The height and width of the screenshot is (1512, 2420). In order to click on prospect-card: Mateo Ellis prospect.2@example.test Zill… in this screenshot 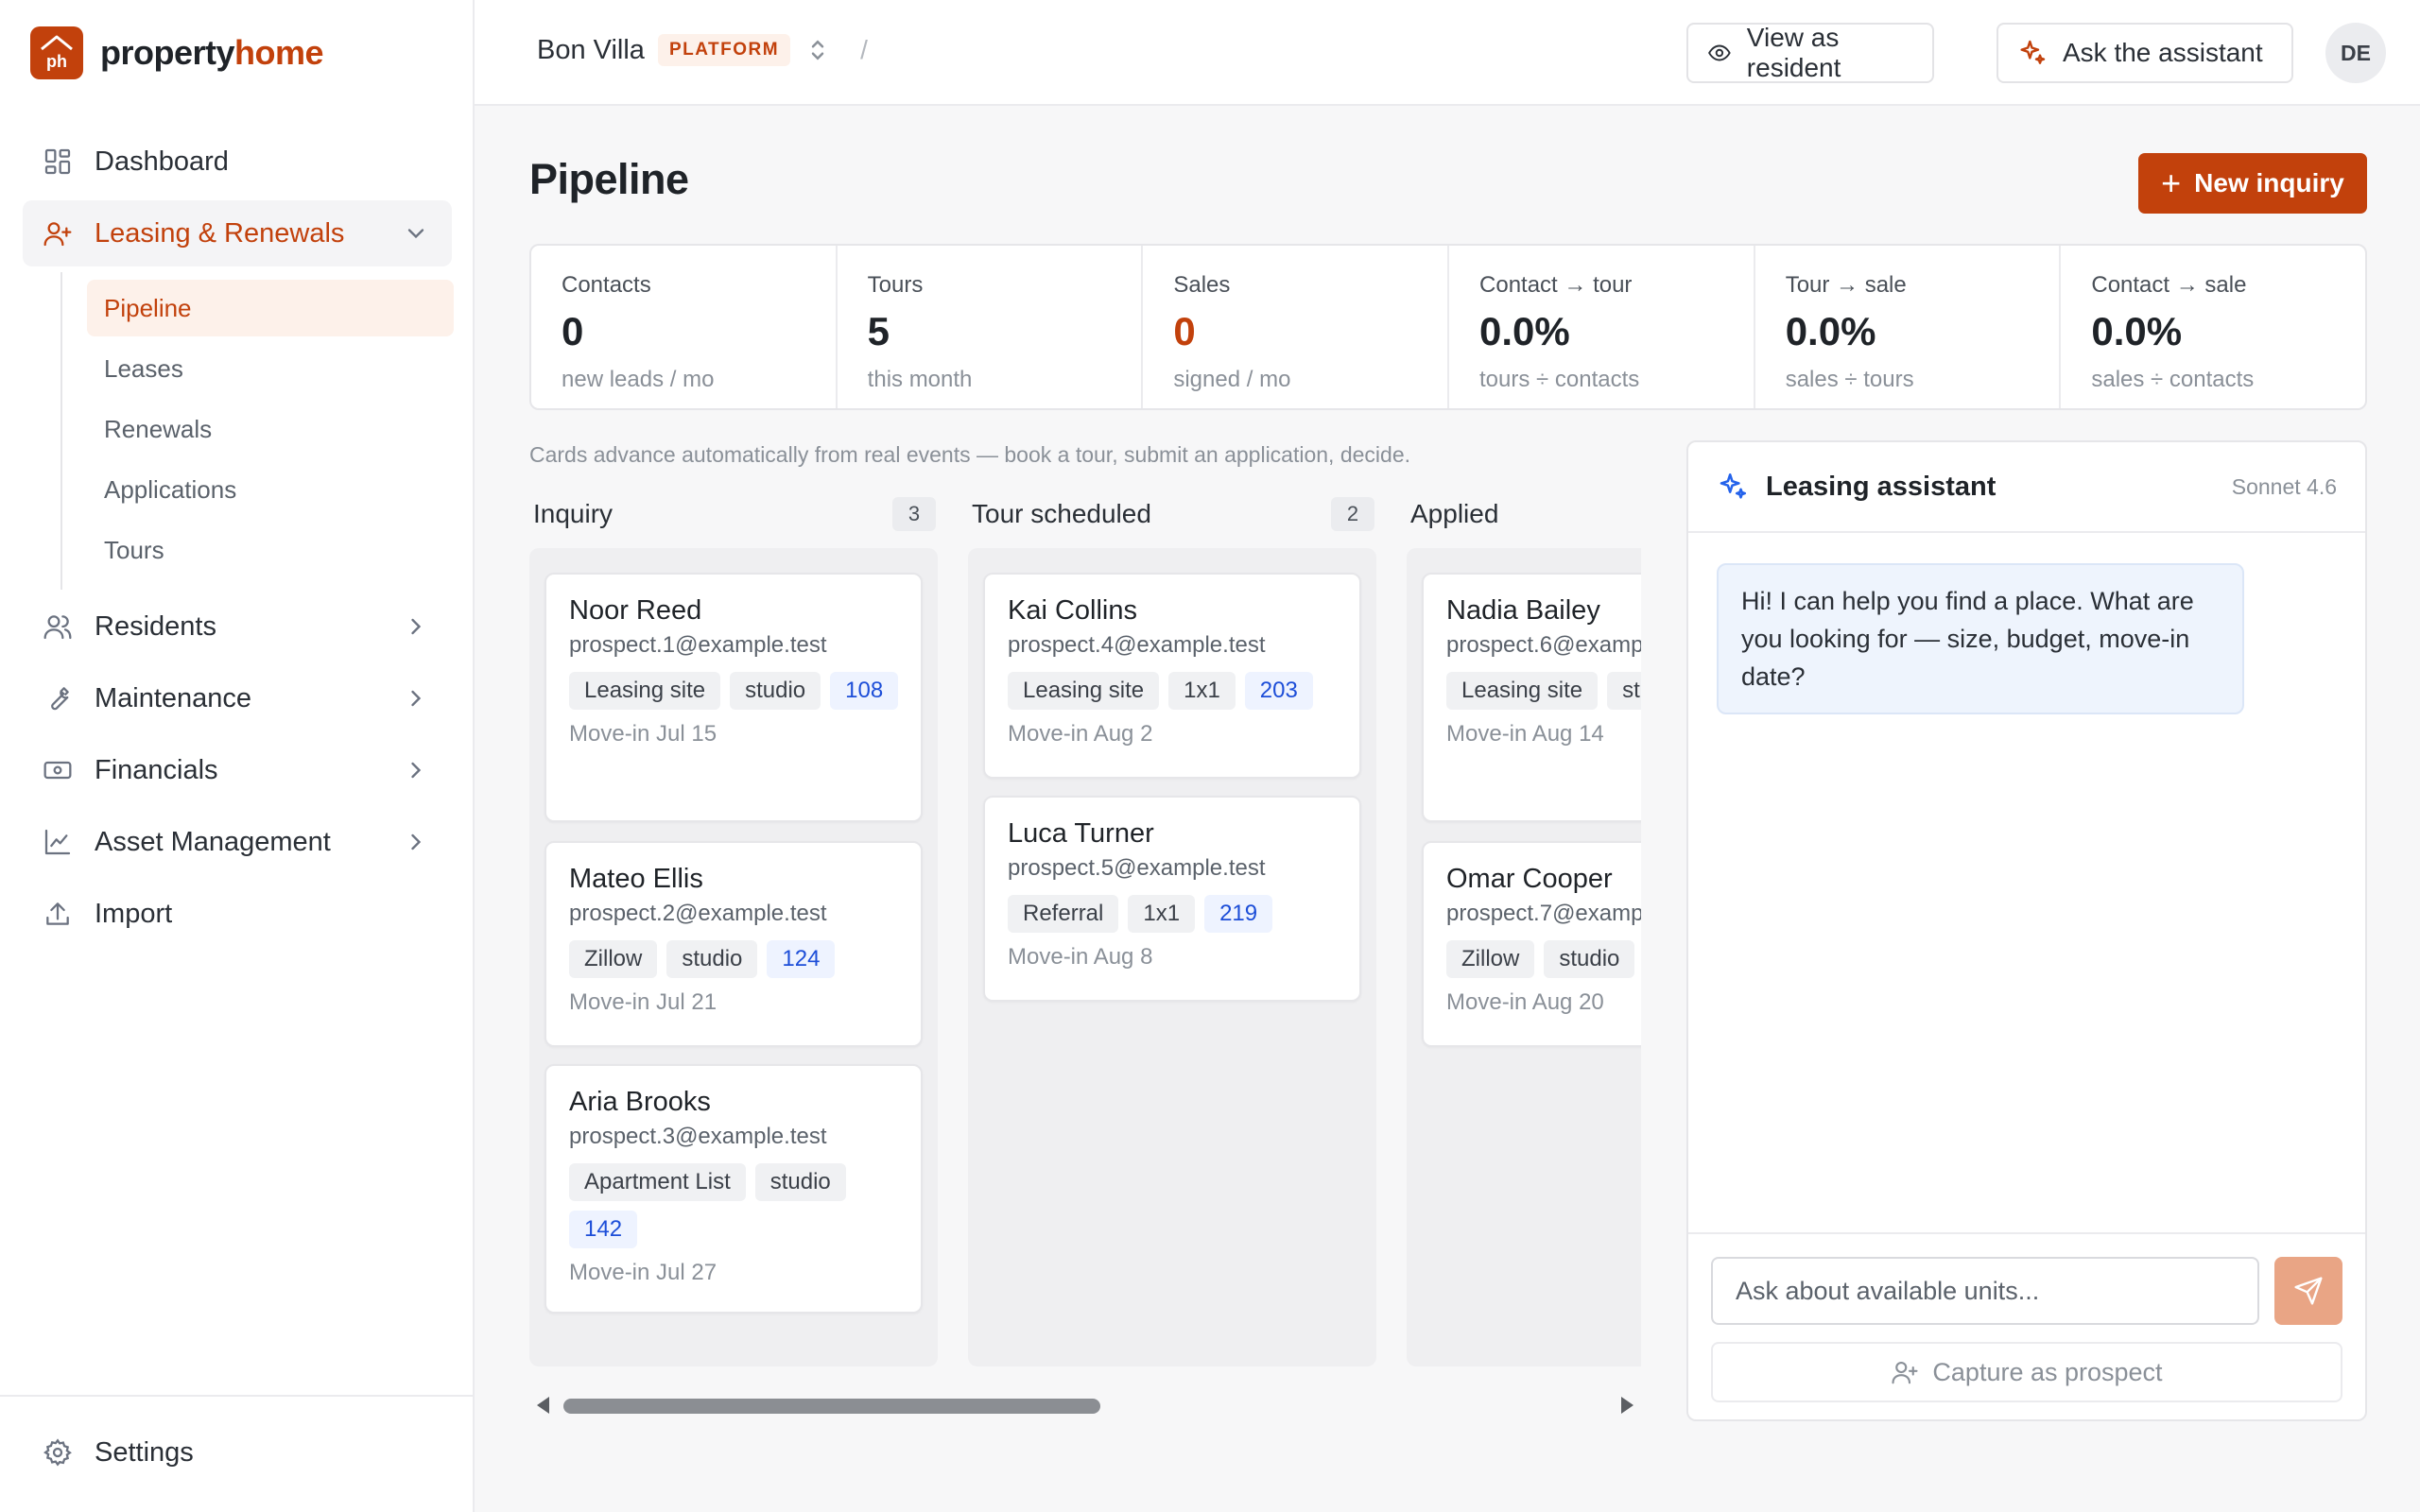, I will do `click(733, 944)`.